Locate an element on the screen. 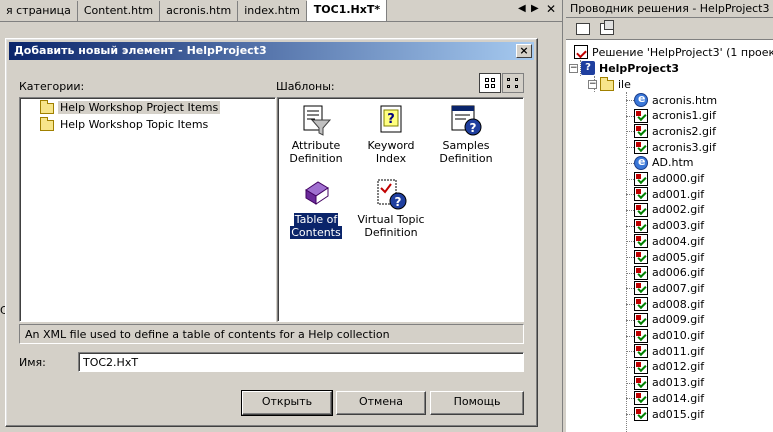 This screenshot has height=432, width=773. template-table-of-contents: Table of Contents is located at coordinates (316, 208).